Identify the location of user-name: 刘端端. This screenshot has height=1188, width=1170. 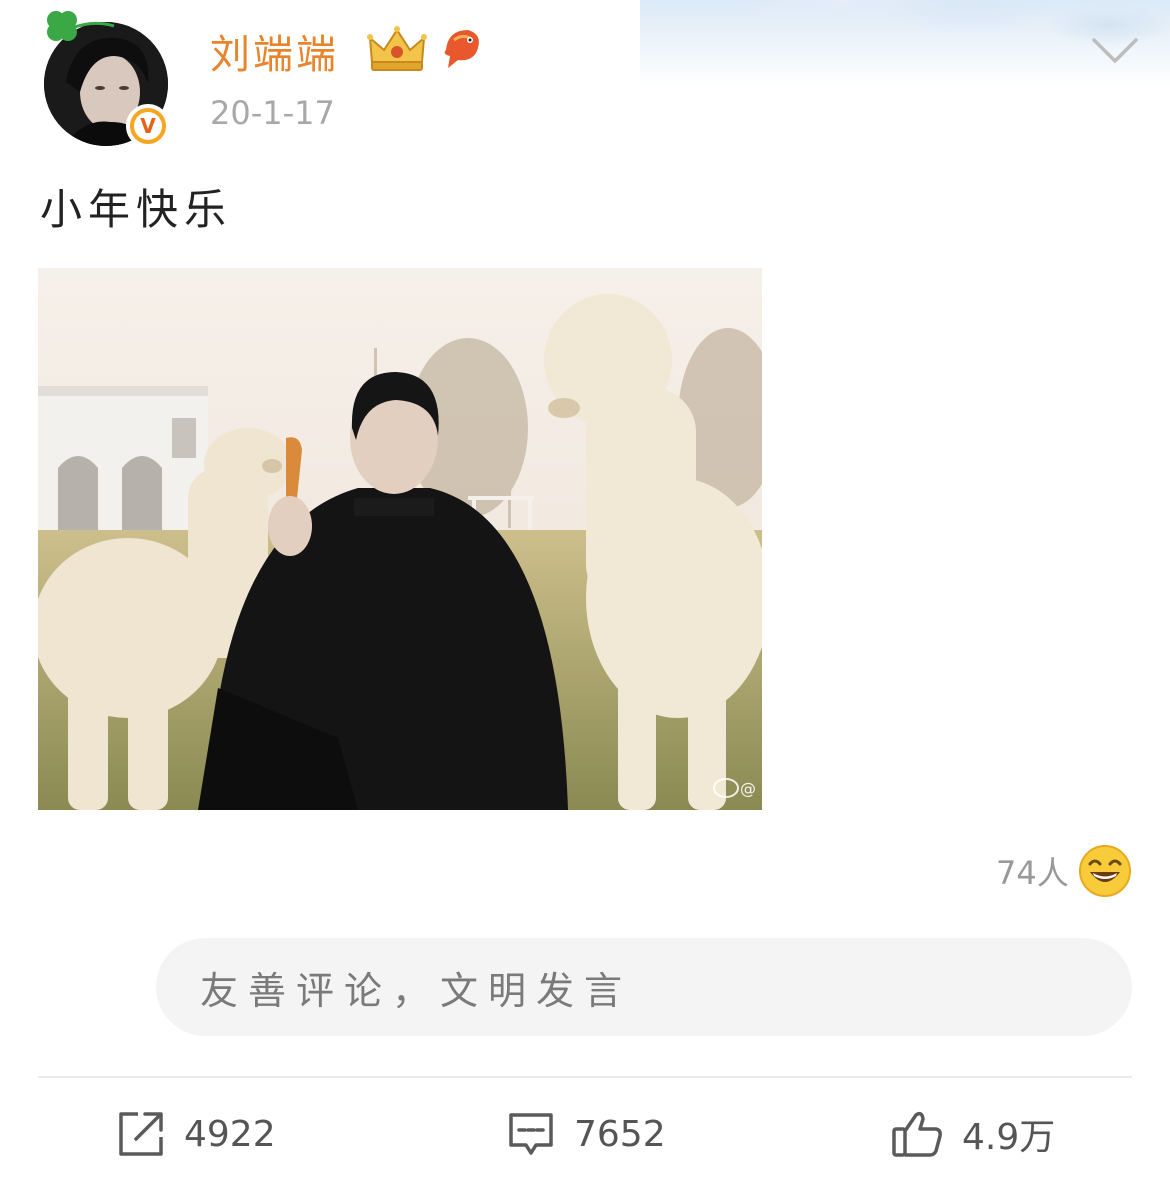
(274, 51).